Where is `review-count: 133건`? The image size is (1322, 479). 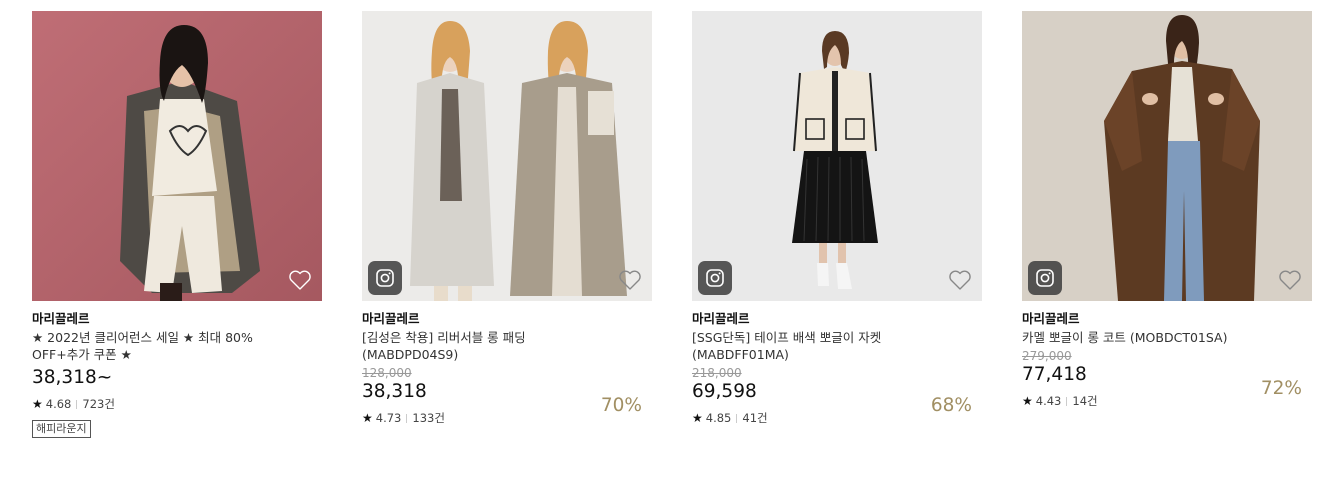
review-count: 133건 is located at coordinates (428, 418).